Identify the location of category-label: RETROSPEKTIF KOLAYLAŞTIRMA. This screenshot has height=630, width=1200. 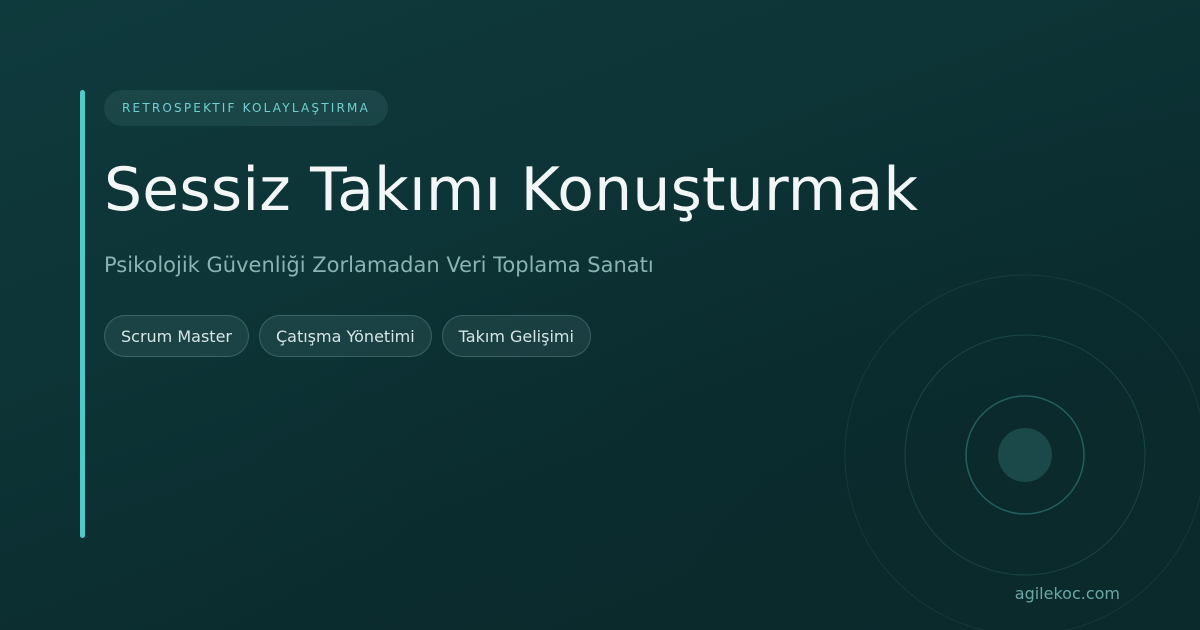
(246, 108).